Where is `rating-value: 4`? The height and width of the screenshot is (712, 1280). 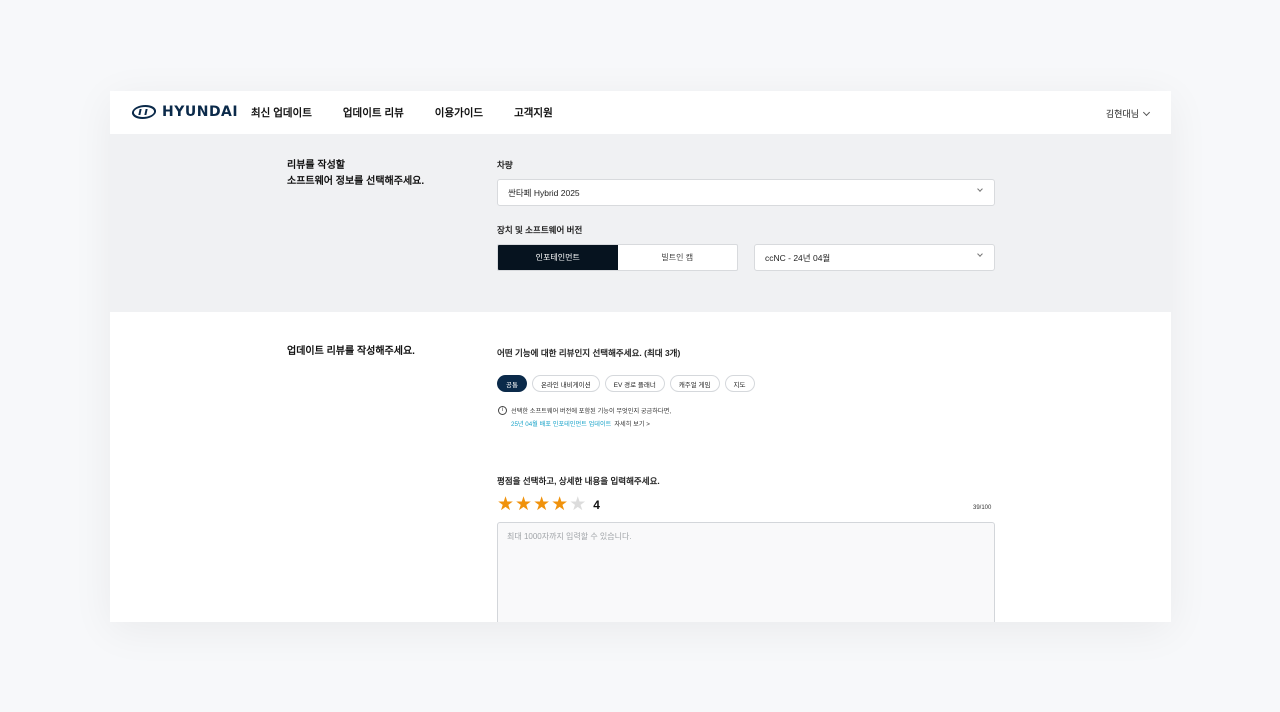
rating-value: 4 is located at coordinates (596, 504).